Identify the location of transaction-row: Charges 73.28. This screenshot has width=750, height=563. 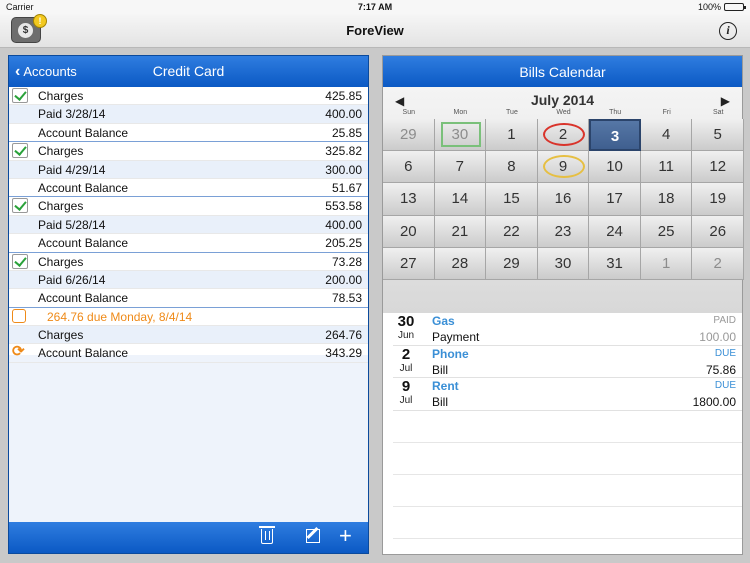
(188, 262).